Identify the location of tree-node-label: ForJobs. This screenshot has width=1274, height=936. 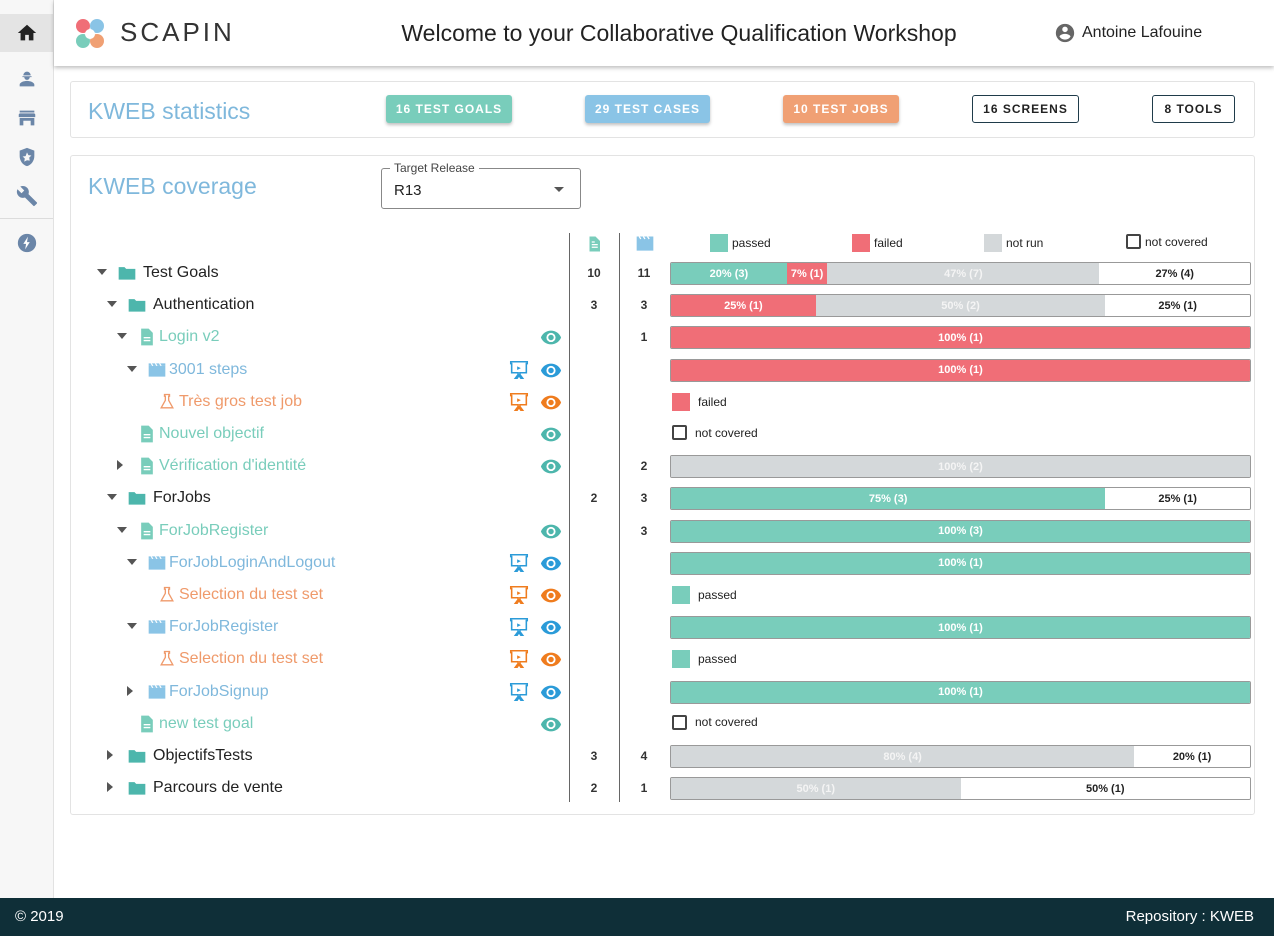
(182, 498).